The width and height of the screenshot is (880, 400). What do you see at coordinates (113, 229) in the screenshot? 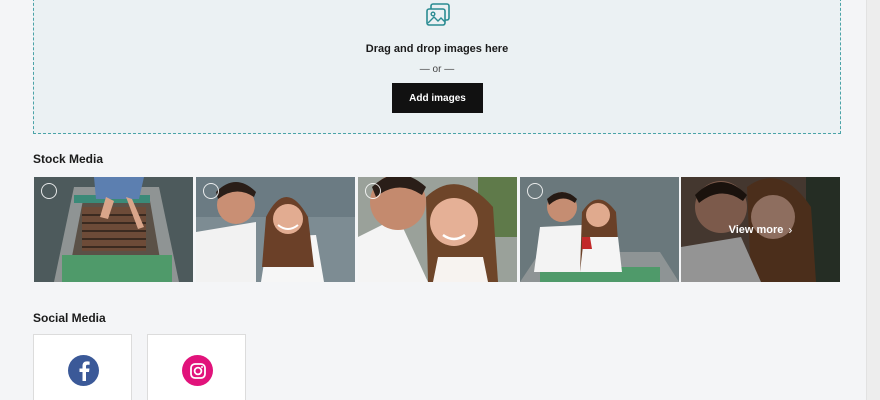
I see `stock-image-rowboat-feet` at bounding box center [113, 229].